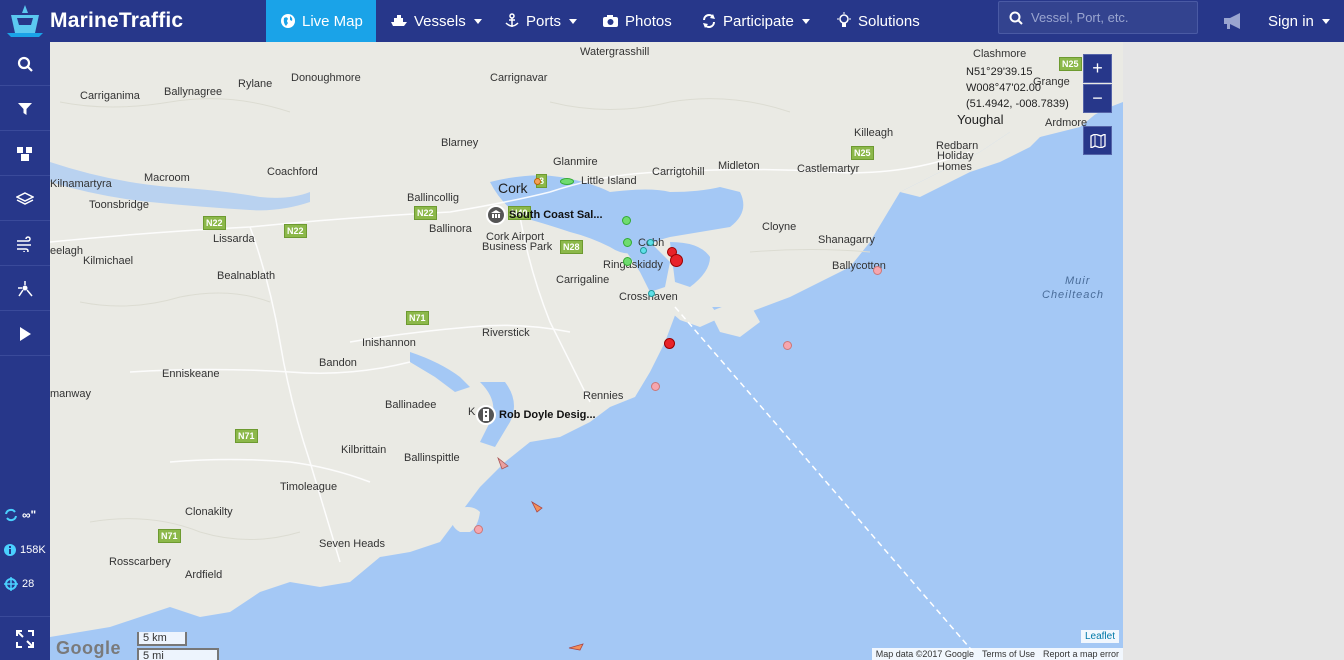  I want to click on announcements-button, so click(1233, 21).